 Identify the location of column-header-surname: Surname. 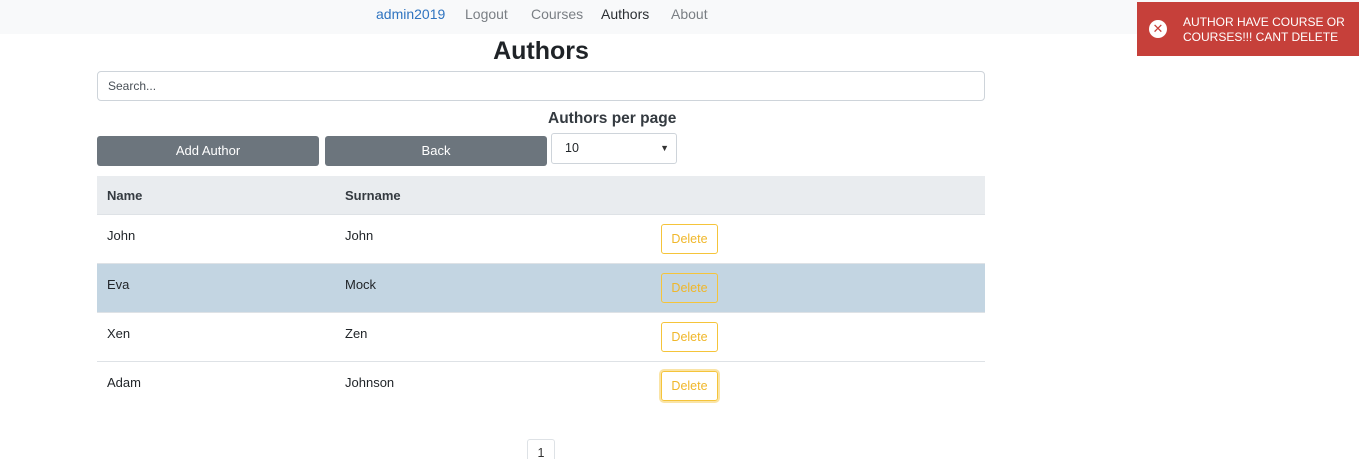
(373, 195).